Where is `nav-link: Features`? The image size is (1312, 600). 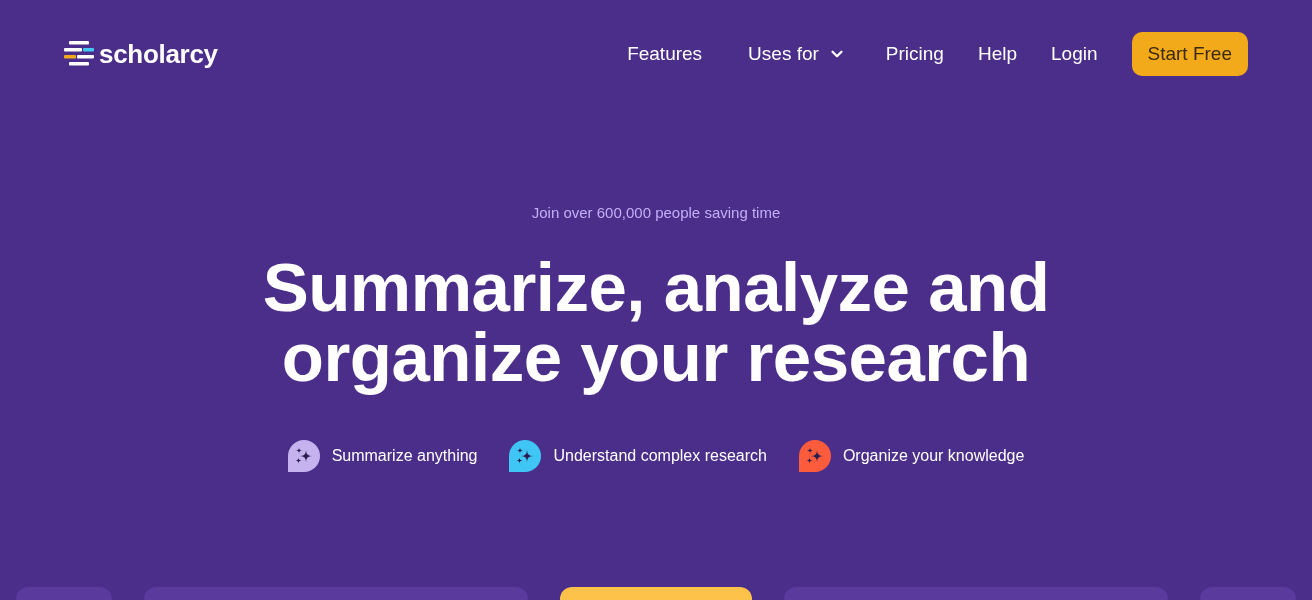
nav-link: Features is located at coordinates (665, 54).